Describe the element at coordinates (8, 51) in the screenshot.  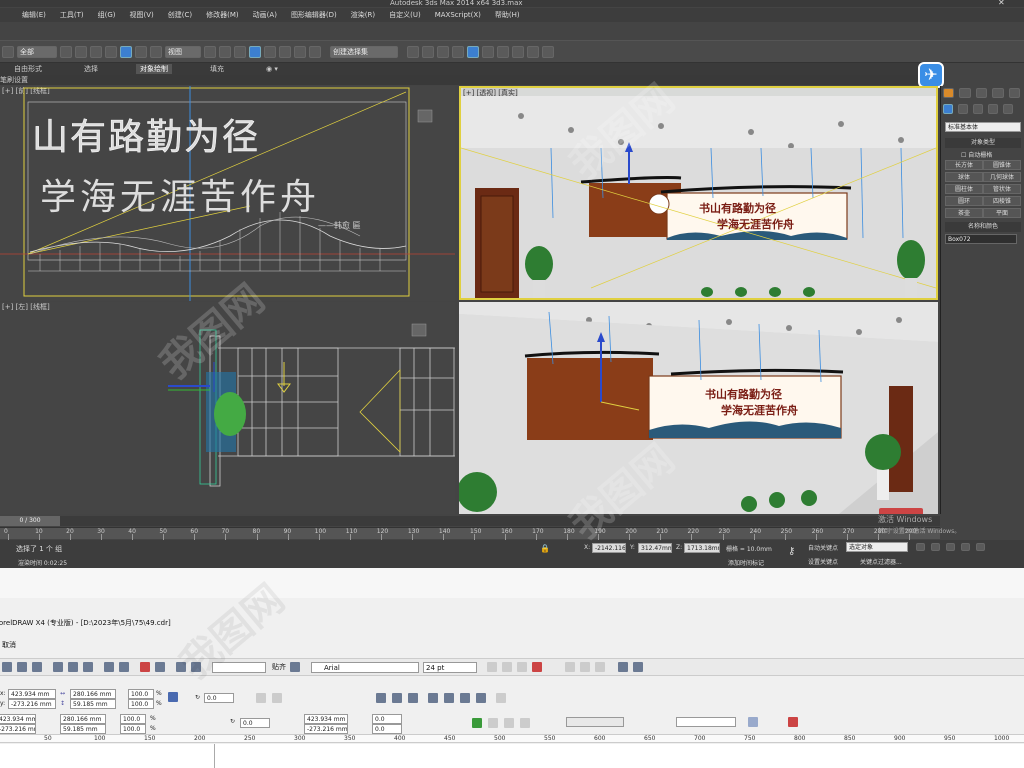
I see `undo-icon` at that location.